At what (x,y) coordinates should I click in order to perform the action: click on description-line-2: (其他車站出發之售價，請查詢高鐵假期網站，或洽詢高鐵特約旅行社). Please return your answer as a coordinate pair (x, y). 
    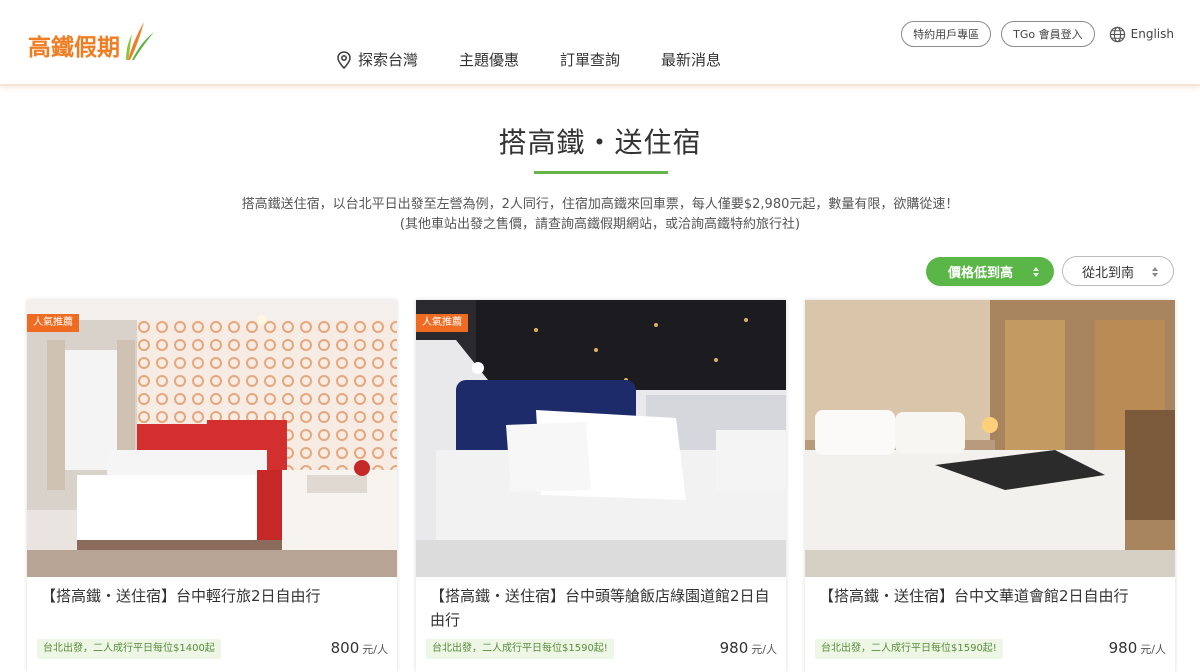
    Looking at the image, I should click on (600, 224).